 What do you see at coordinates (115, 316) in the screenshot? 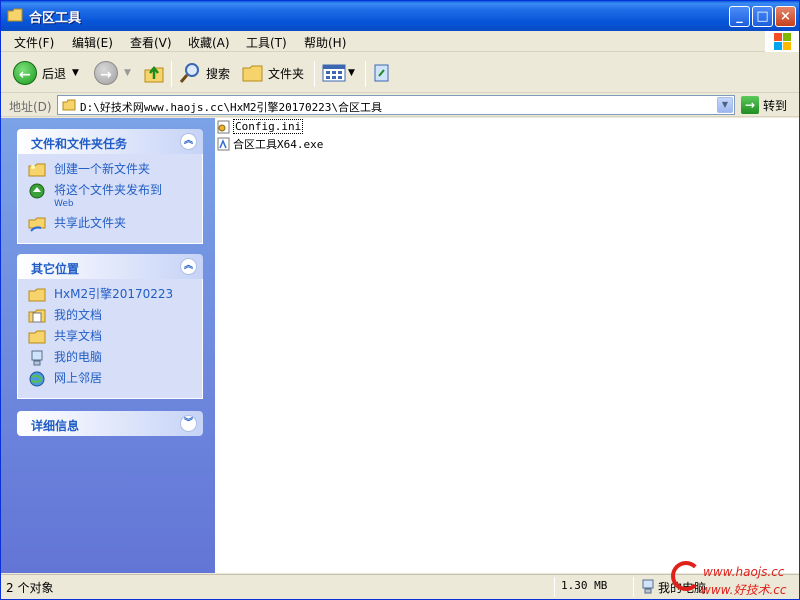
I see `place-my-documents: 我的文档` at bounding box center [115, 316].